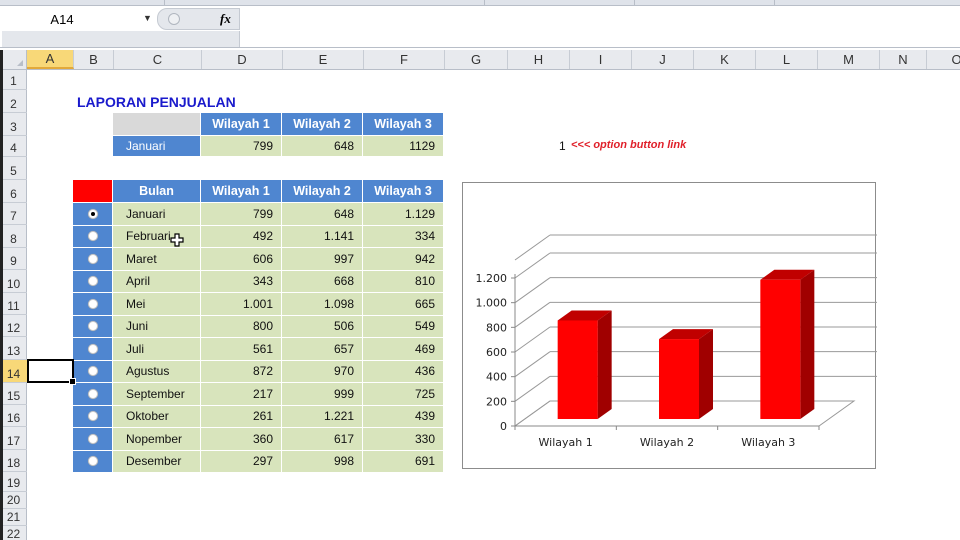 The height and width of the screenshot is (540, 960). What do you see at coordinates (476, 59) in the screenshot?
I see `column-header-g: G` at bounding box center [476, 59].